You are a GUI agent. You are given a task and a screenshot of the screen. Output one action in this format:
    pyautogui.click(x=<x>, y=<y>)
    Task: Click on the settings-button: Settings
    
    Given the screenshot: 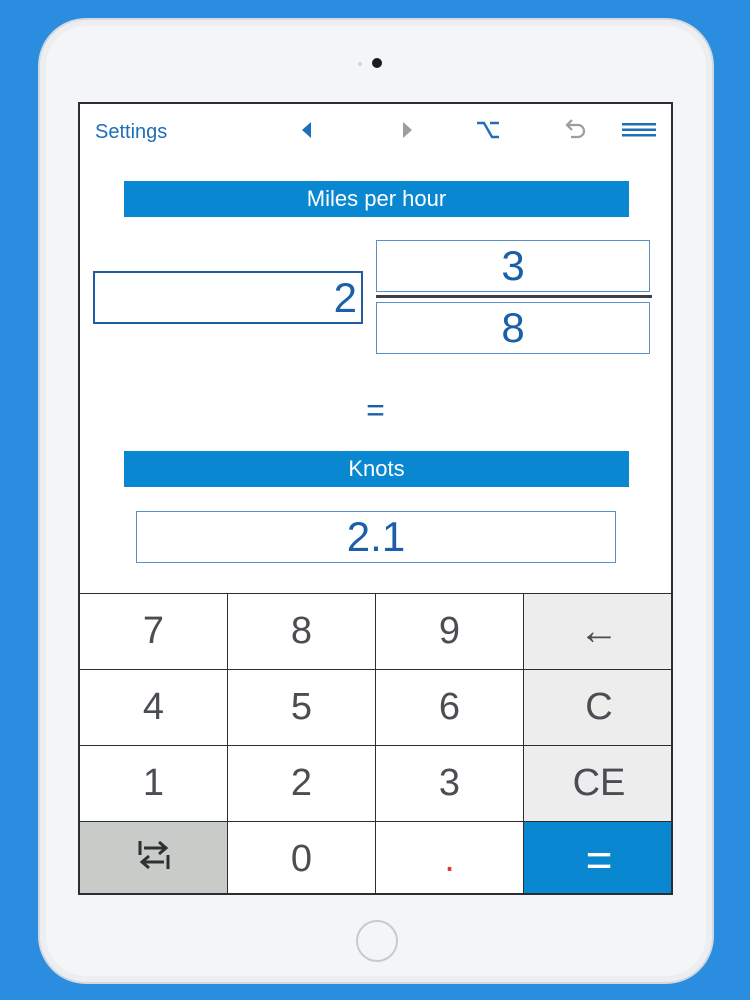 What is the action you would take?
    pyautogui.click(x=131, y=132)
    